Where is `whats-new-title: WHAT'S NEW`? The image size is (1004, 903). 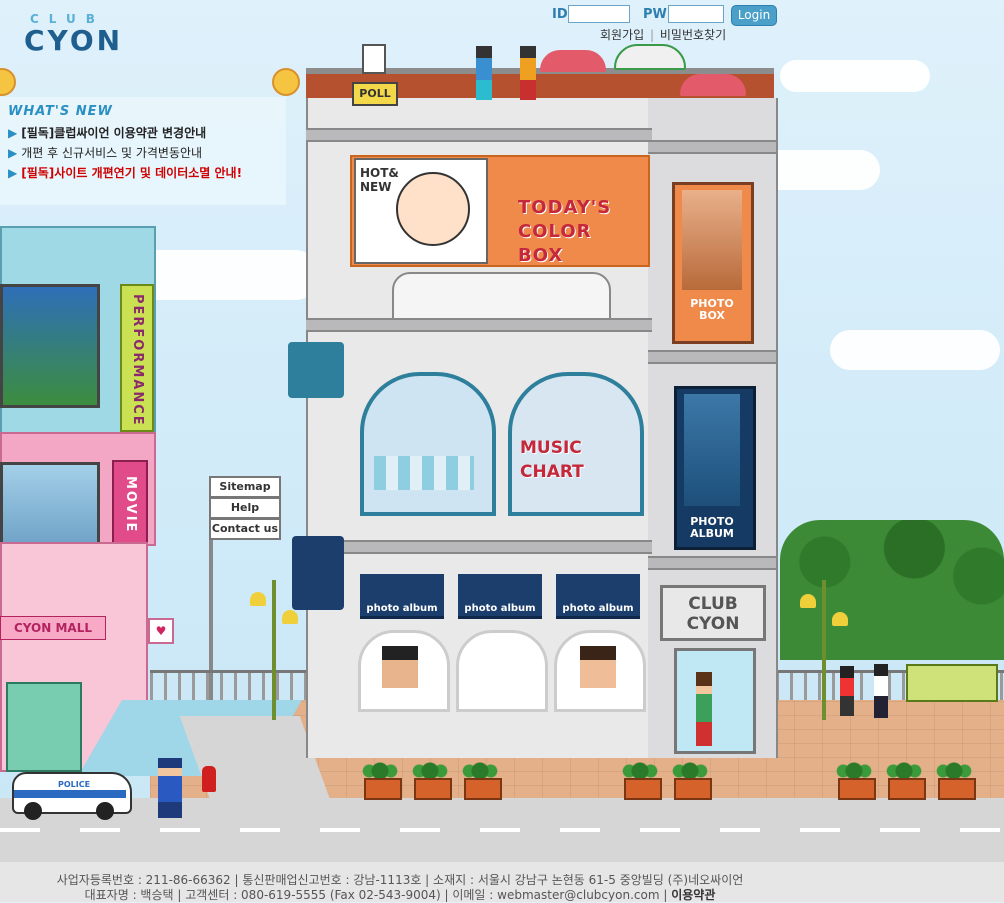
whats-new-title: WHAT'S NEW is located at coordinates (60, 111).